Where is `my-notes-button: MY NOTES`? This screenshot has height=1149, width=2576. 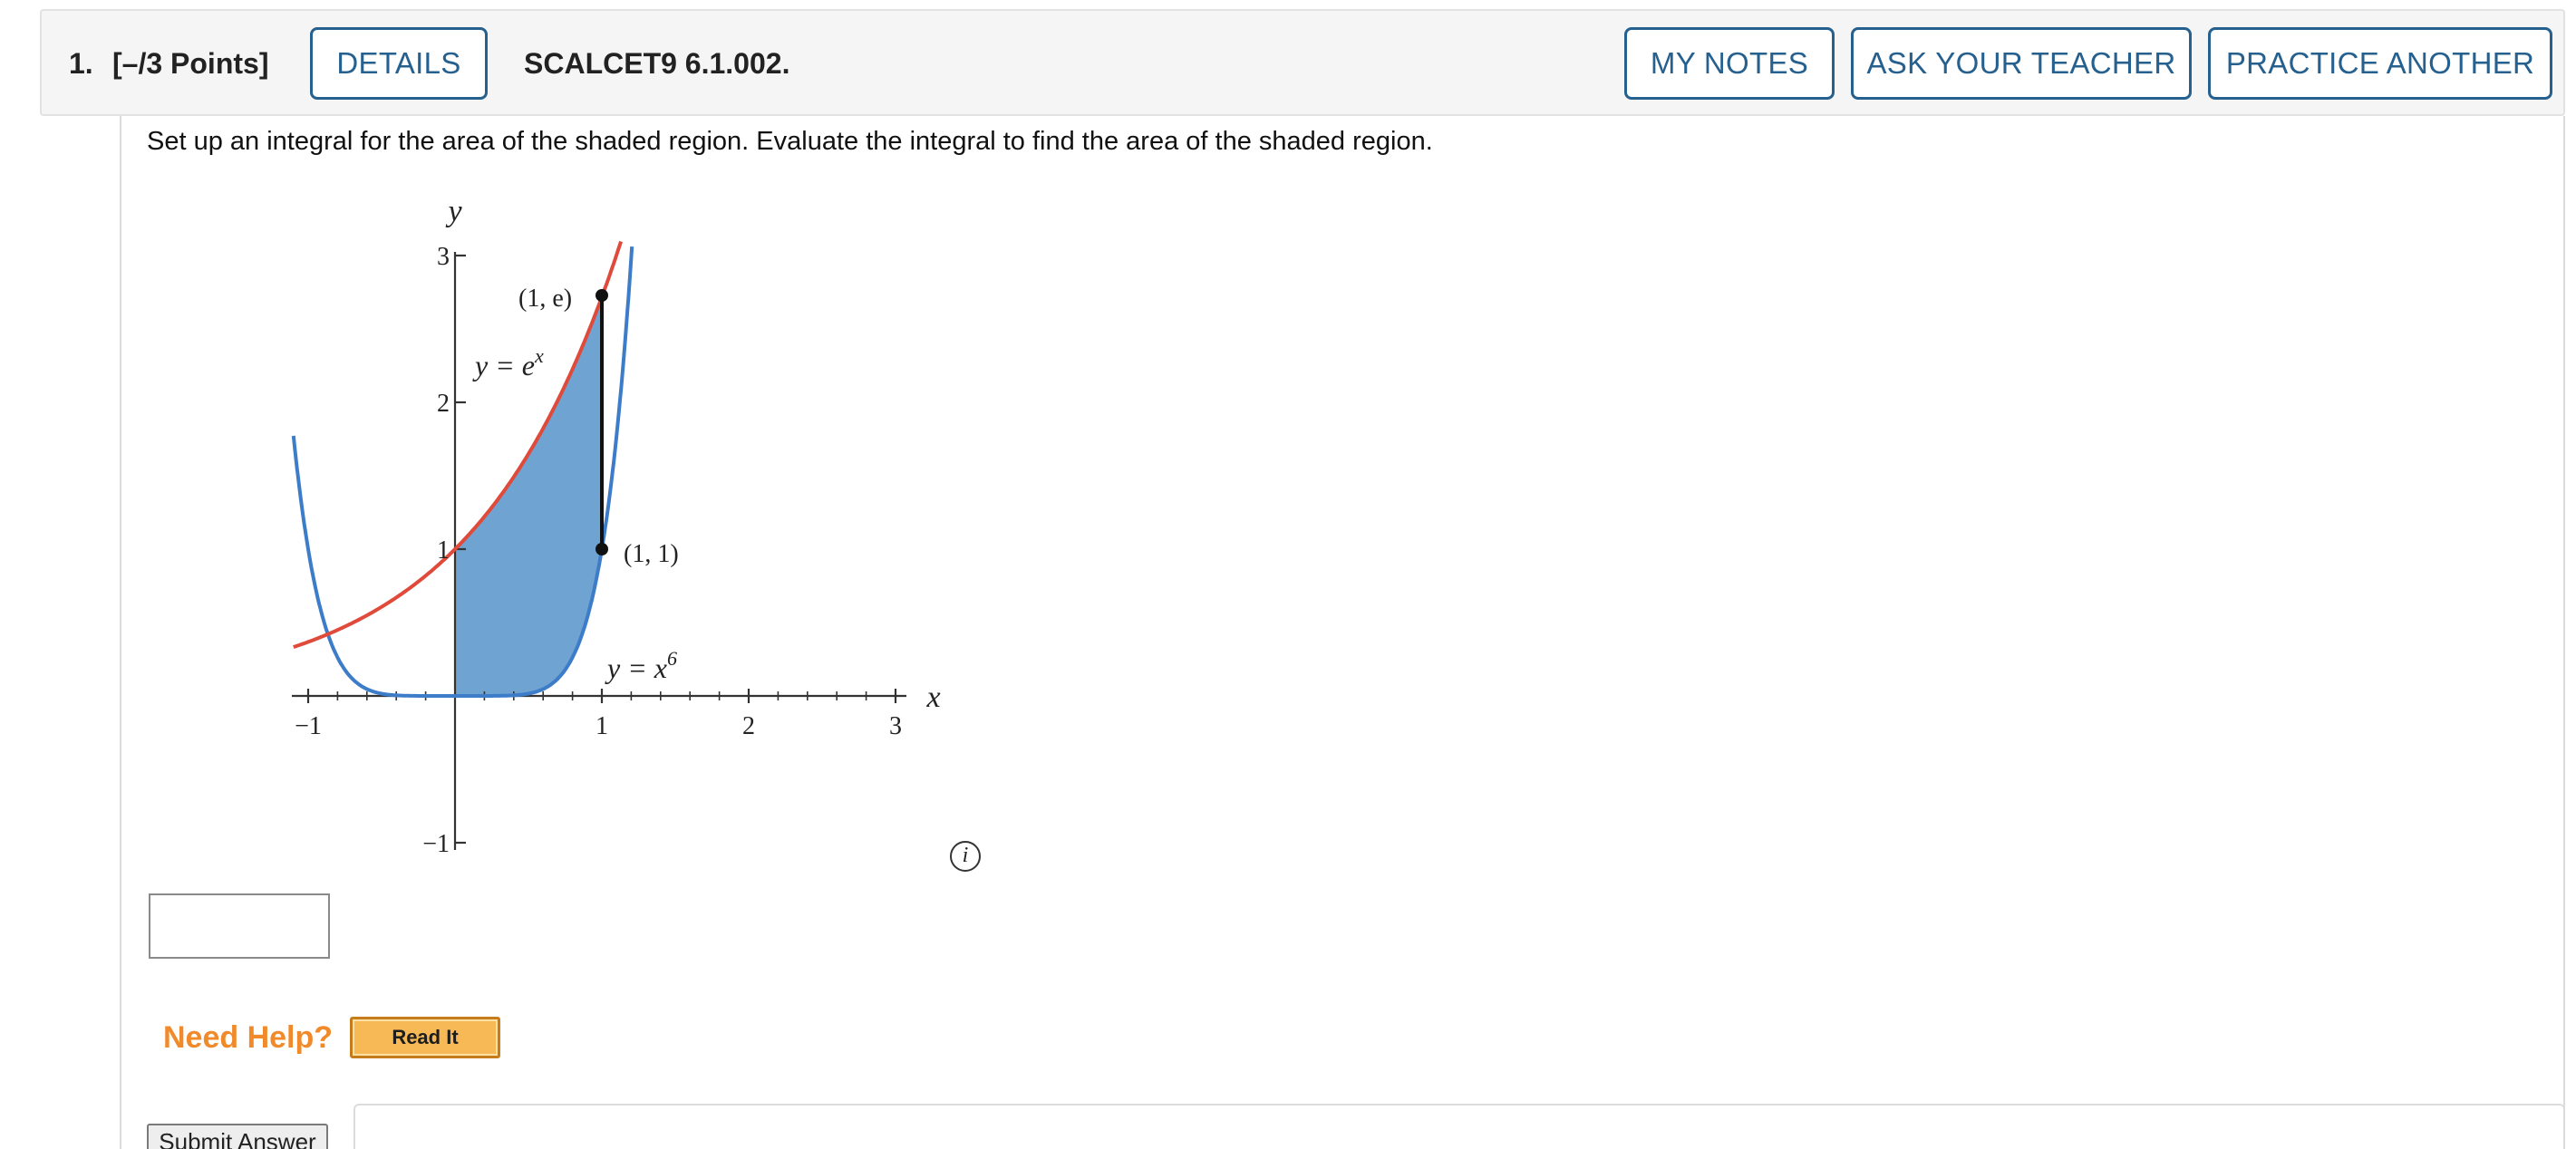
my-notes-button: MY NOTES is located at coordinates (1729, 64).